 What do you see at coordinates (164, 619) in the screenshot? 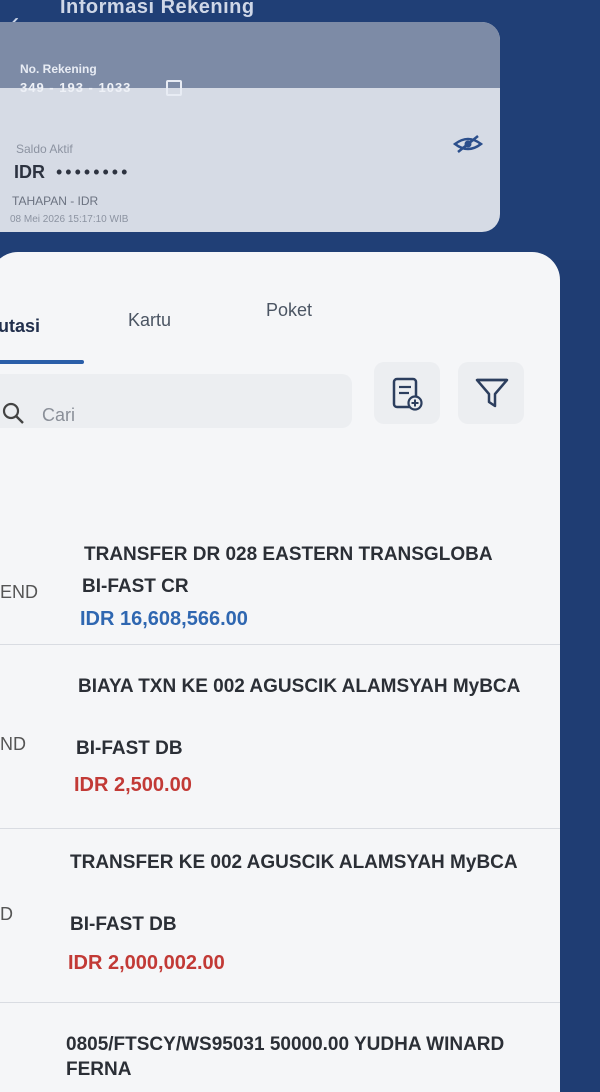
I see `transaction-amount: IDR 16,608,566.00` at bounding box center [164, 619].